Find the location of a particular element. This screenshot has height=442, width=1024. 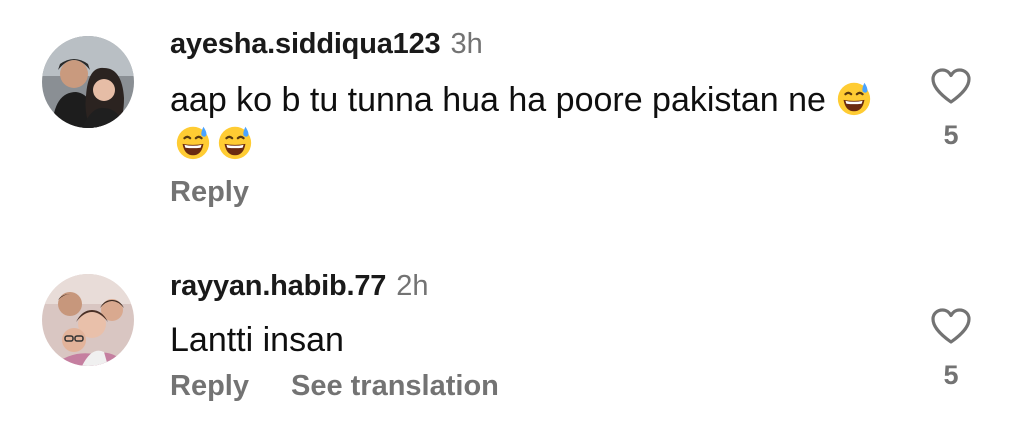

comment-actions: Reply is located at coordinates (209, 192).